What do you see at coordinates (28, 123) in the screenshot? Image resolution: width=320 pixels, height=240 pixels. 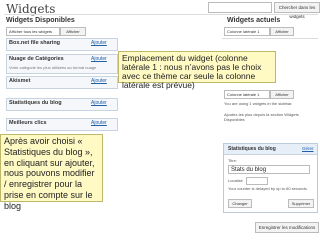 I see `widget-name: Meilleurs clics` at bounding box center [28, 123].